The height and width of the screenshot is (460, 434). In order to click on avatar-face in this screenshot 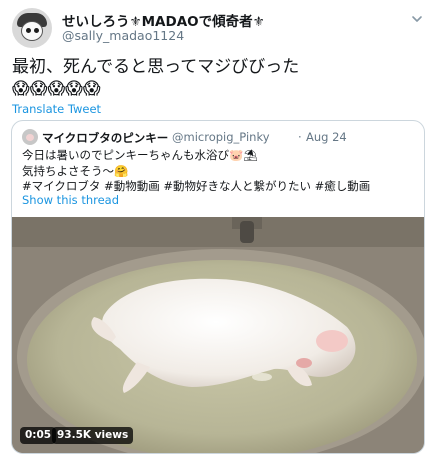, I will do `click(32, 31)`.